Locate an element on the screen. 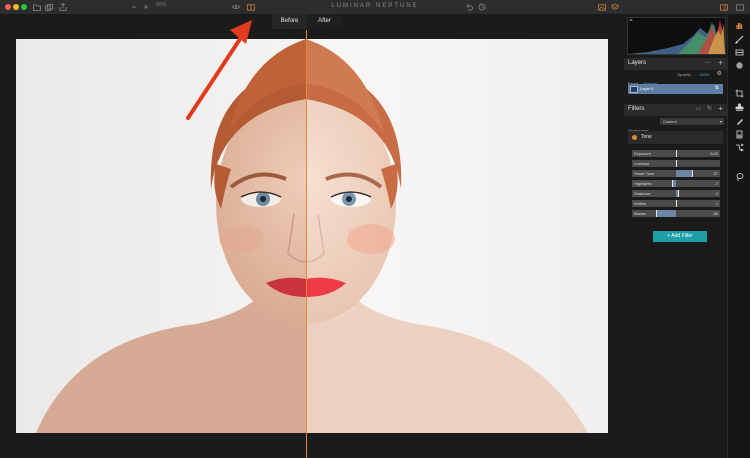  filter-toggle-icon is located at coordinates (634, 137).